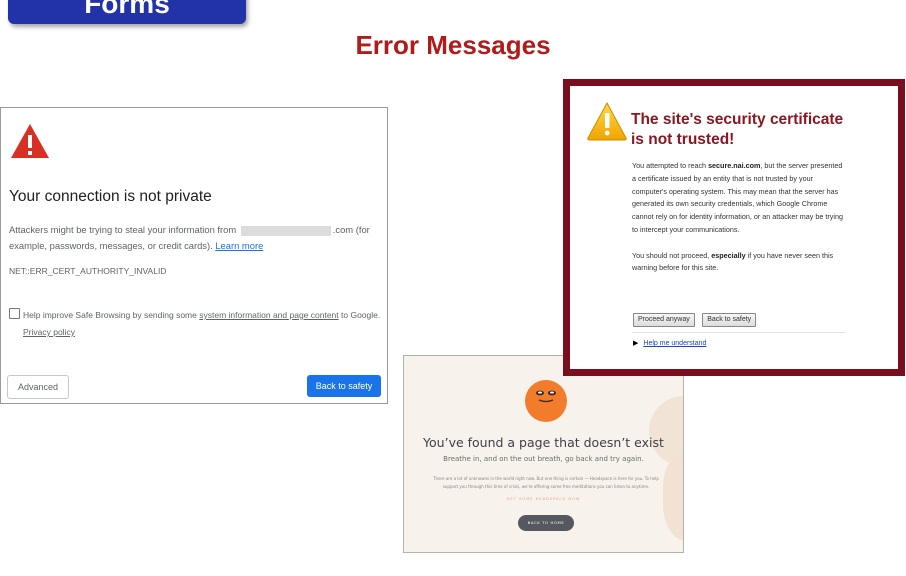  I want to click on help-me-understand-link: ▶ Help me understand, so click(669, 343).